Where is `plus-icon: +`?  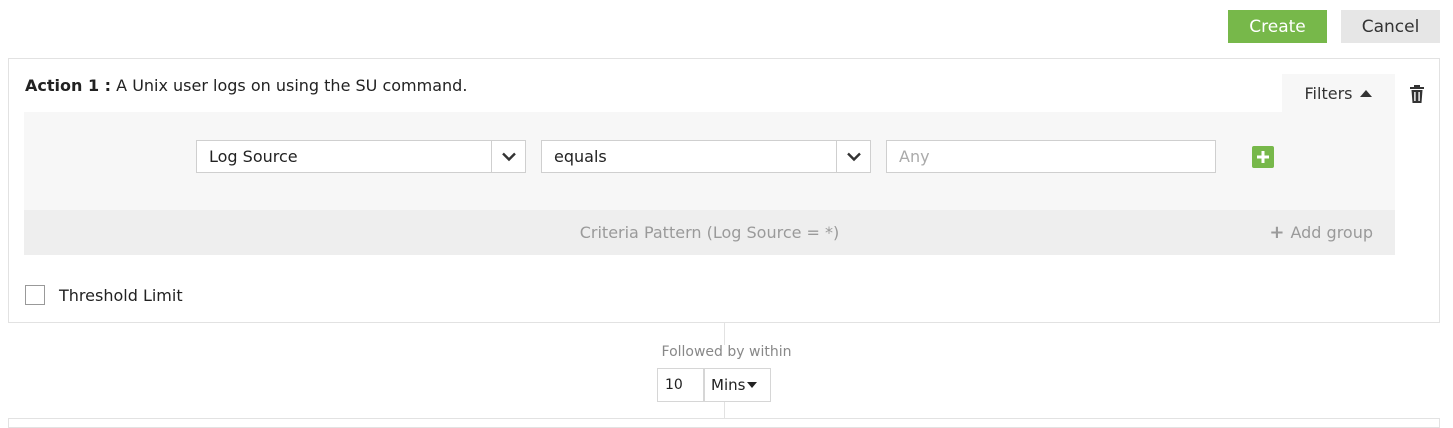
plus-icon: + is located at coordinates (1277, 232).